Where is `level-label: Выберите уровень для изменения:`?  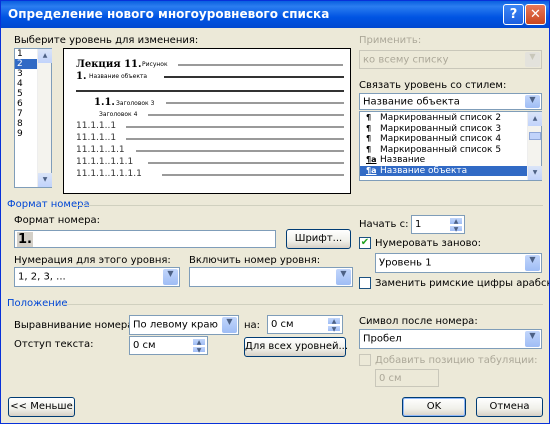 level-label: Выберите уровень для изменения: is located at coordinates (106, 40).